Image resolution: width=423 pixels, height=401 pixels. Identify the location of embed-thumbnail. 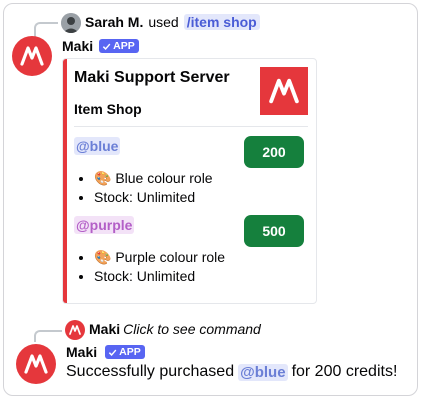
(284, 91).